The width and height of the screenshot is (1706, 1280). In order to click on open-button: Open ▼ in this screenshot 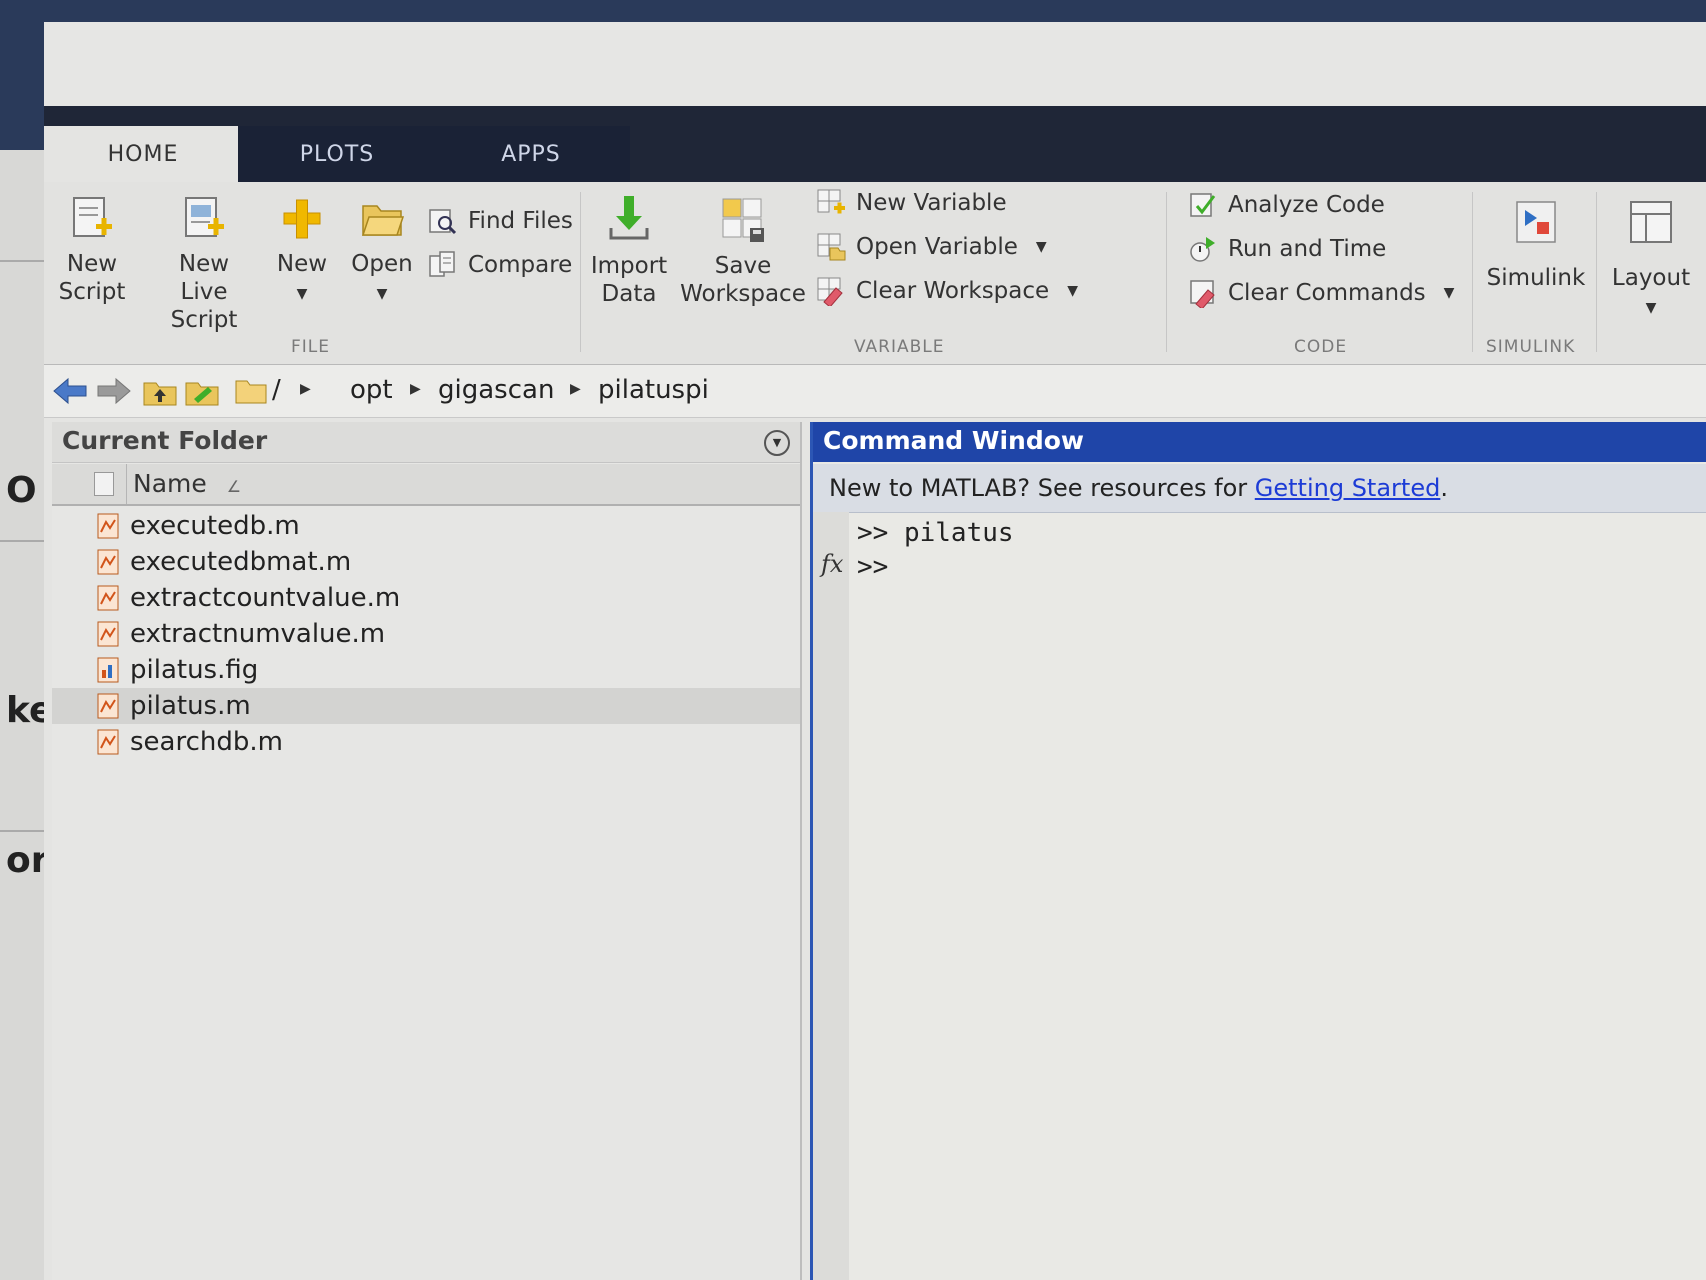, I will do `click(382, 252)`.